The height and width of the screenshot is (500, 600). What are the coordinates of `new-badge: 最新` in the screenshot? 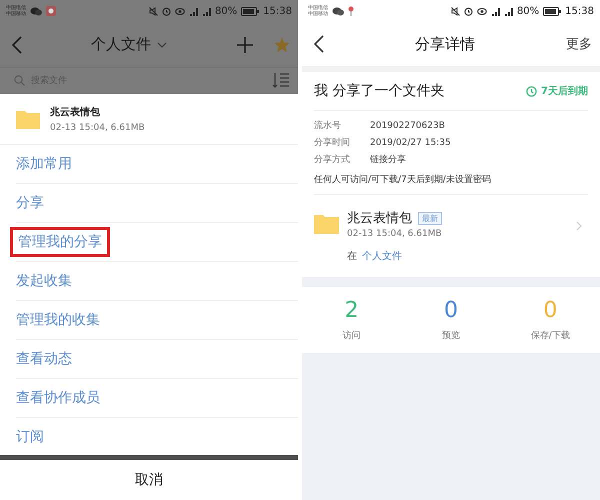 It's located at (430, 218).